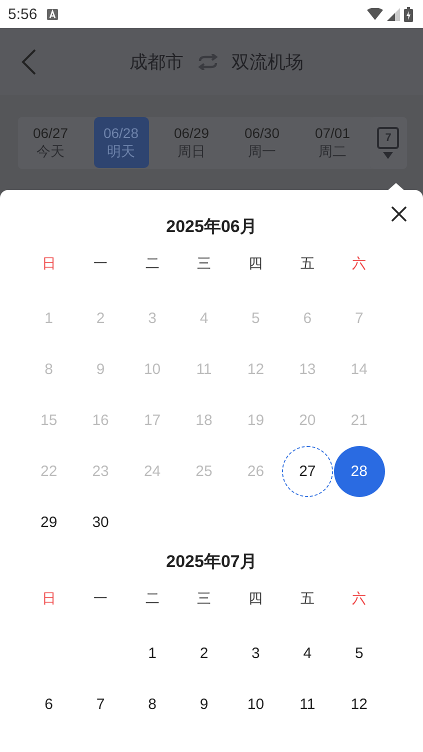 Image resolution: width=423 pixels, height=752 pixels. I want to click on signal-icon, so click(393, 14).